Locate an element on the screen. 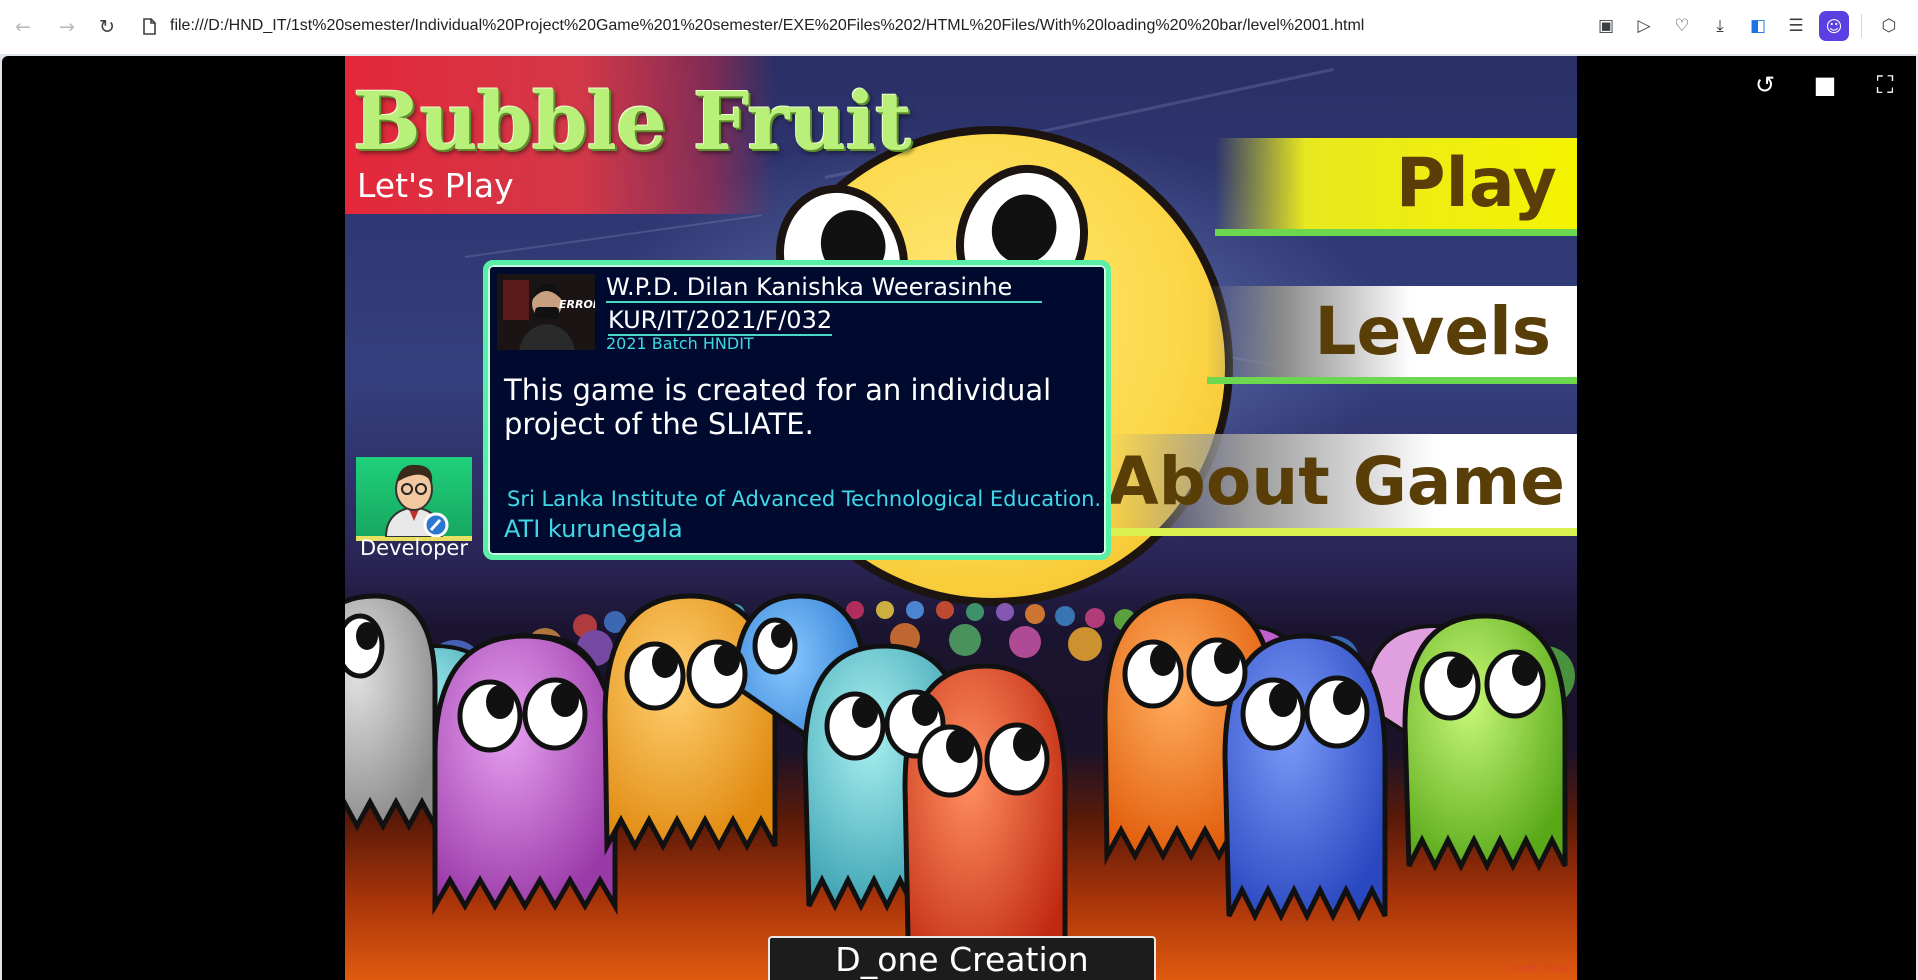  developer-button is located at coordinates (414, 499).